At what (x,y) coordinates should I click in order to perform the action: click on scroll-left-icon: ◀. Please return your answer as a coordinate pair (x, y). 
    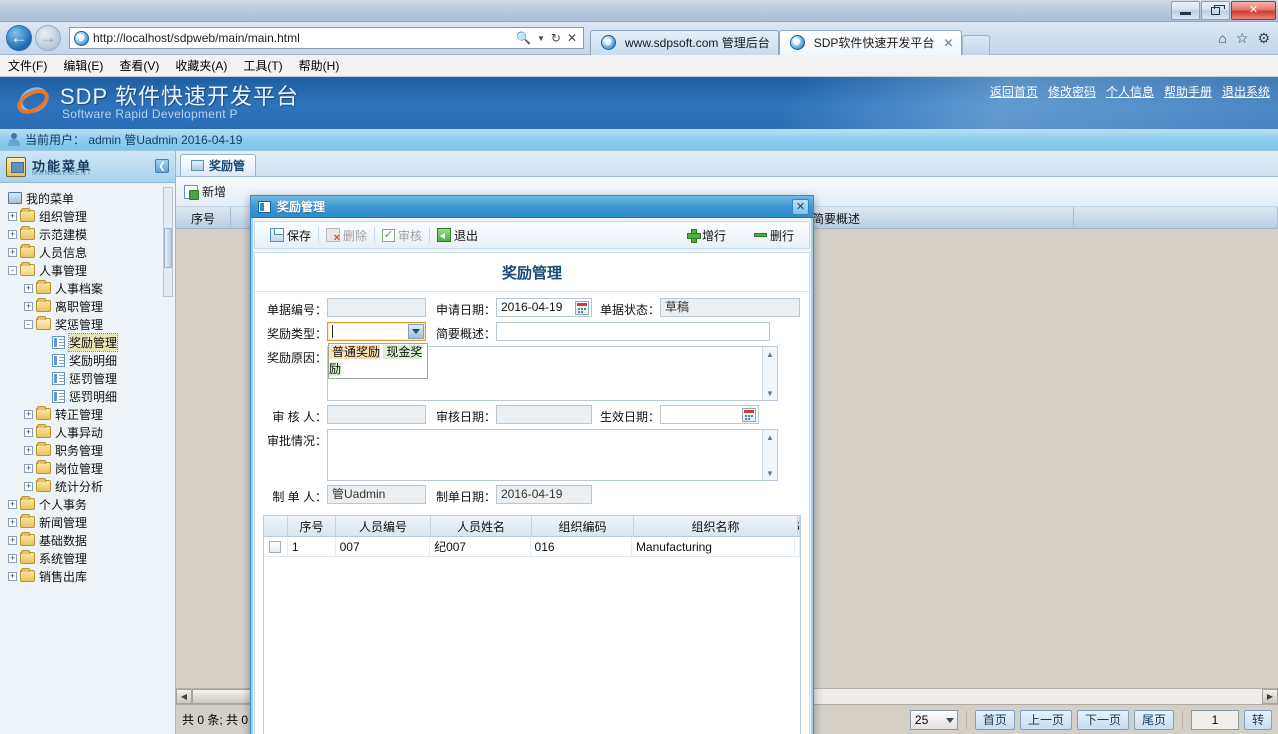
    Looking at the image, I should click on (184, 696).